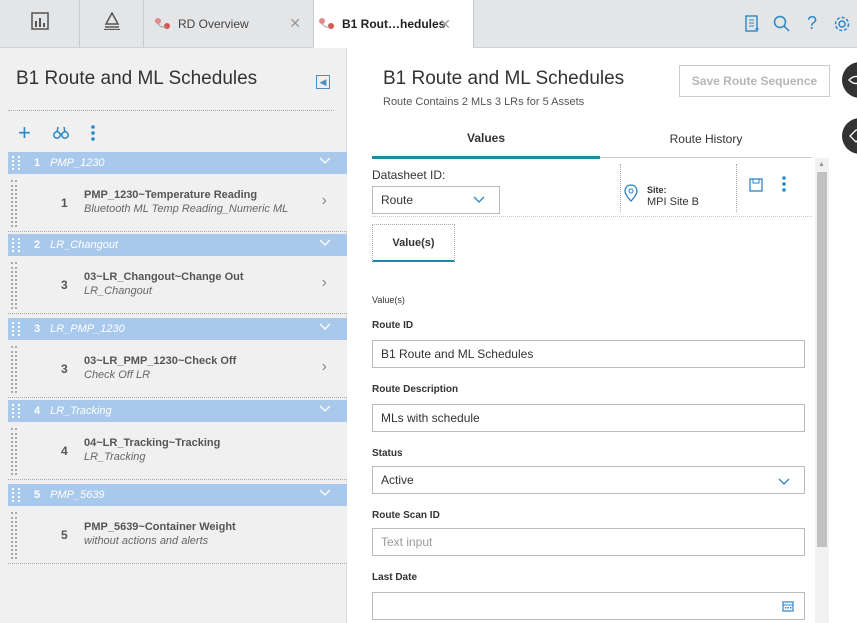  What do you see at coordinates (213, 23) in the screenshot?
I see `tab-label: RD Overview` at bounding box center [213, 23].